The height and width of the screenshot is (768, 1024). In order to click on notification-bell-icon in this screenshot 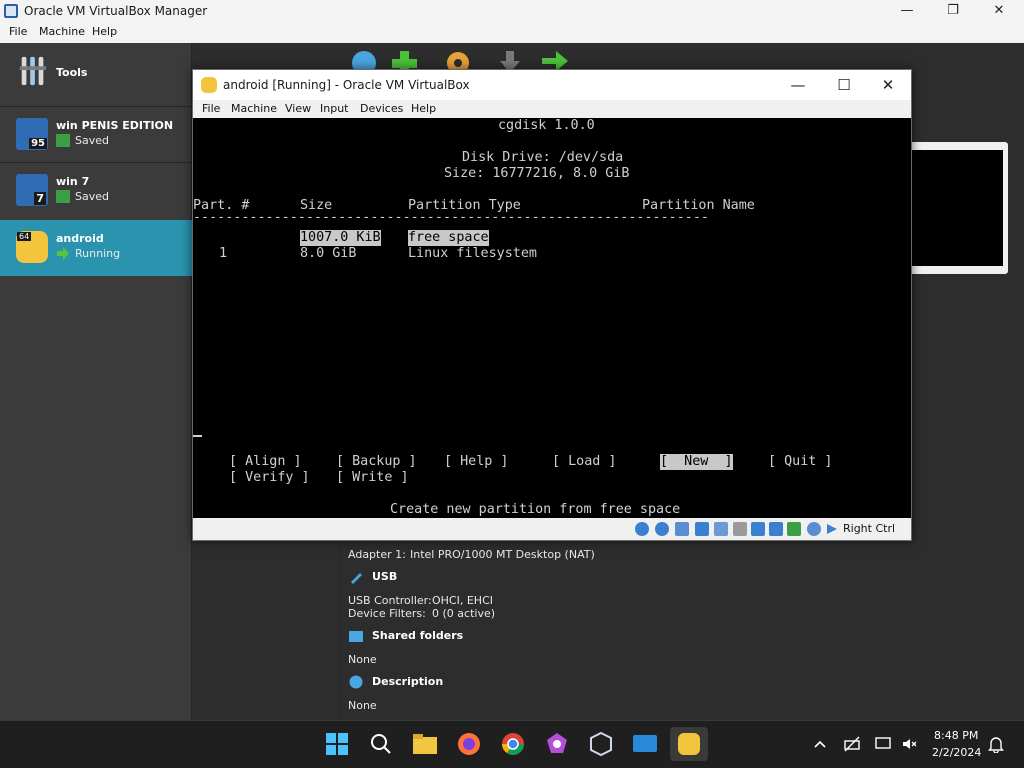, I will do `click(996, 744)`.